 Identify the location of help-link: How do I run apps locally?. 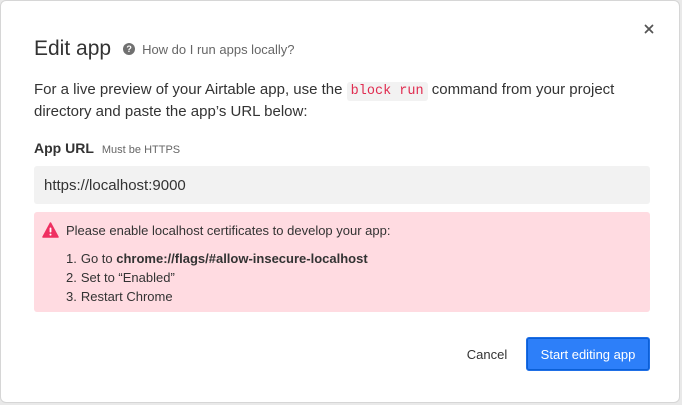
(218, 49).